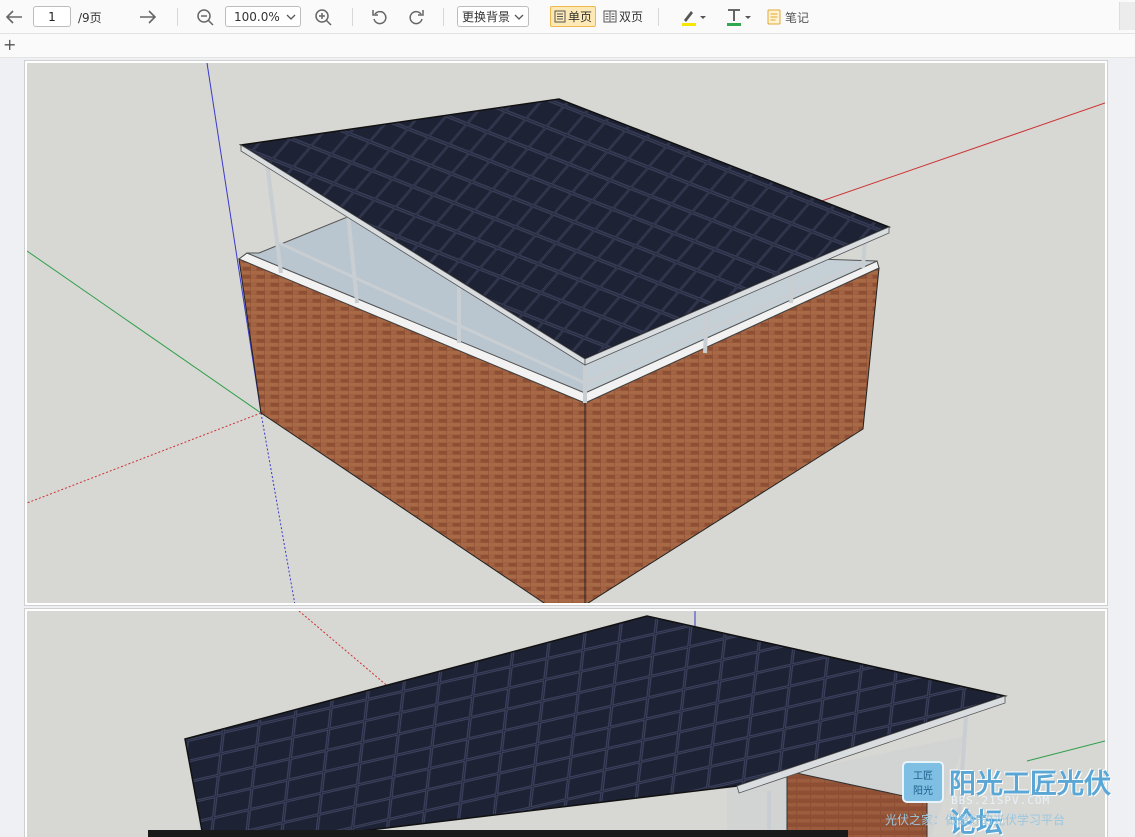 This screenshot has height=837, width=1135. I want to click on add-tab-button: +, so click(9, 44).